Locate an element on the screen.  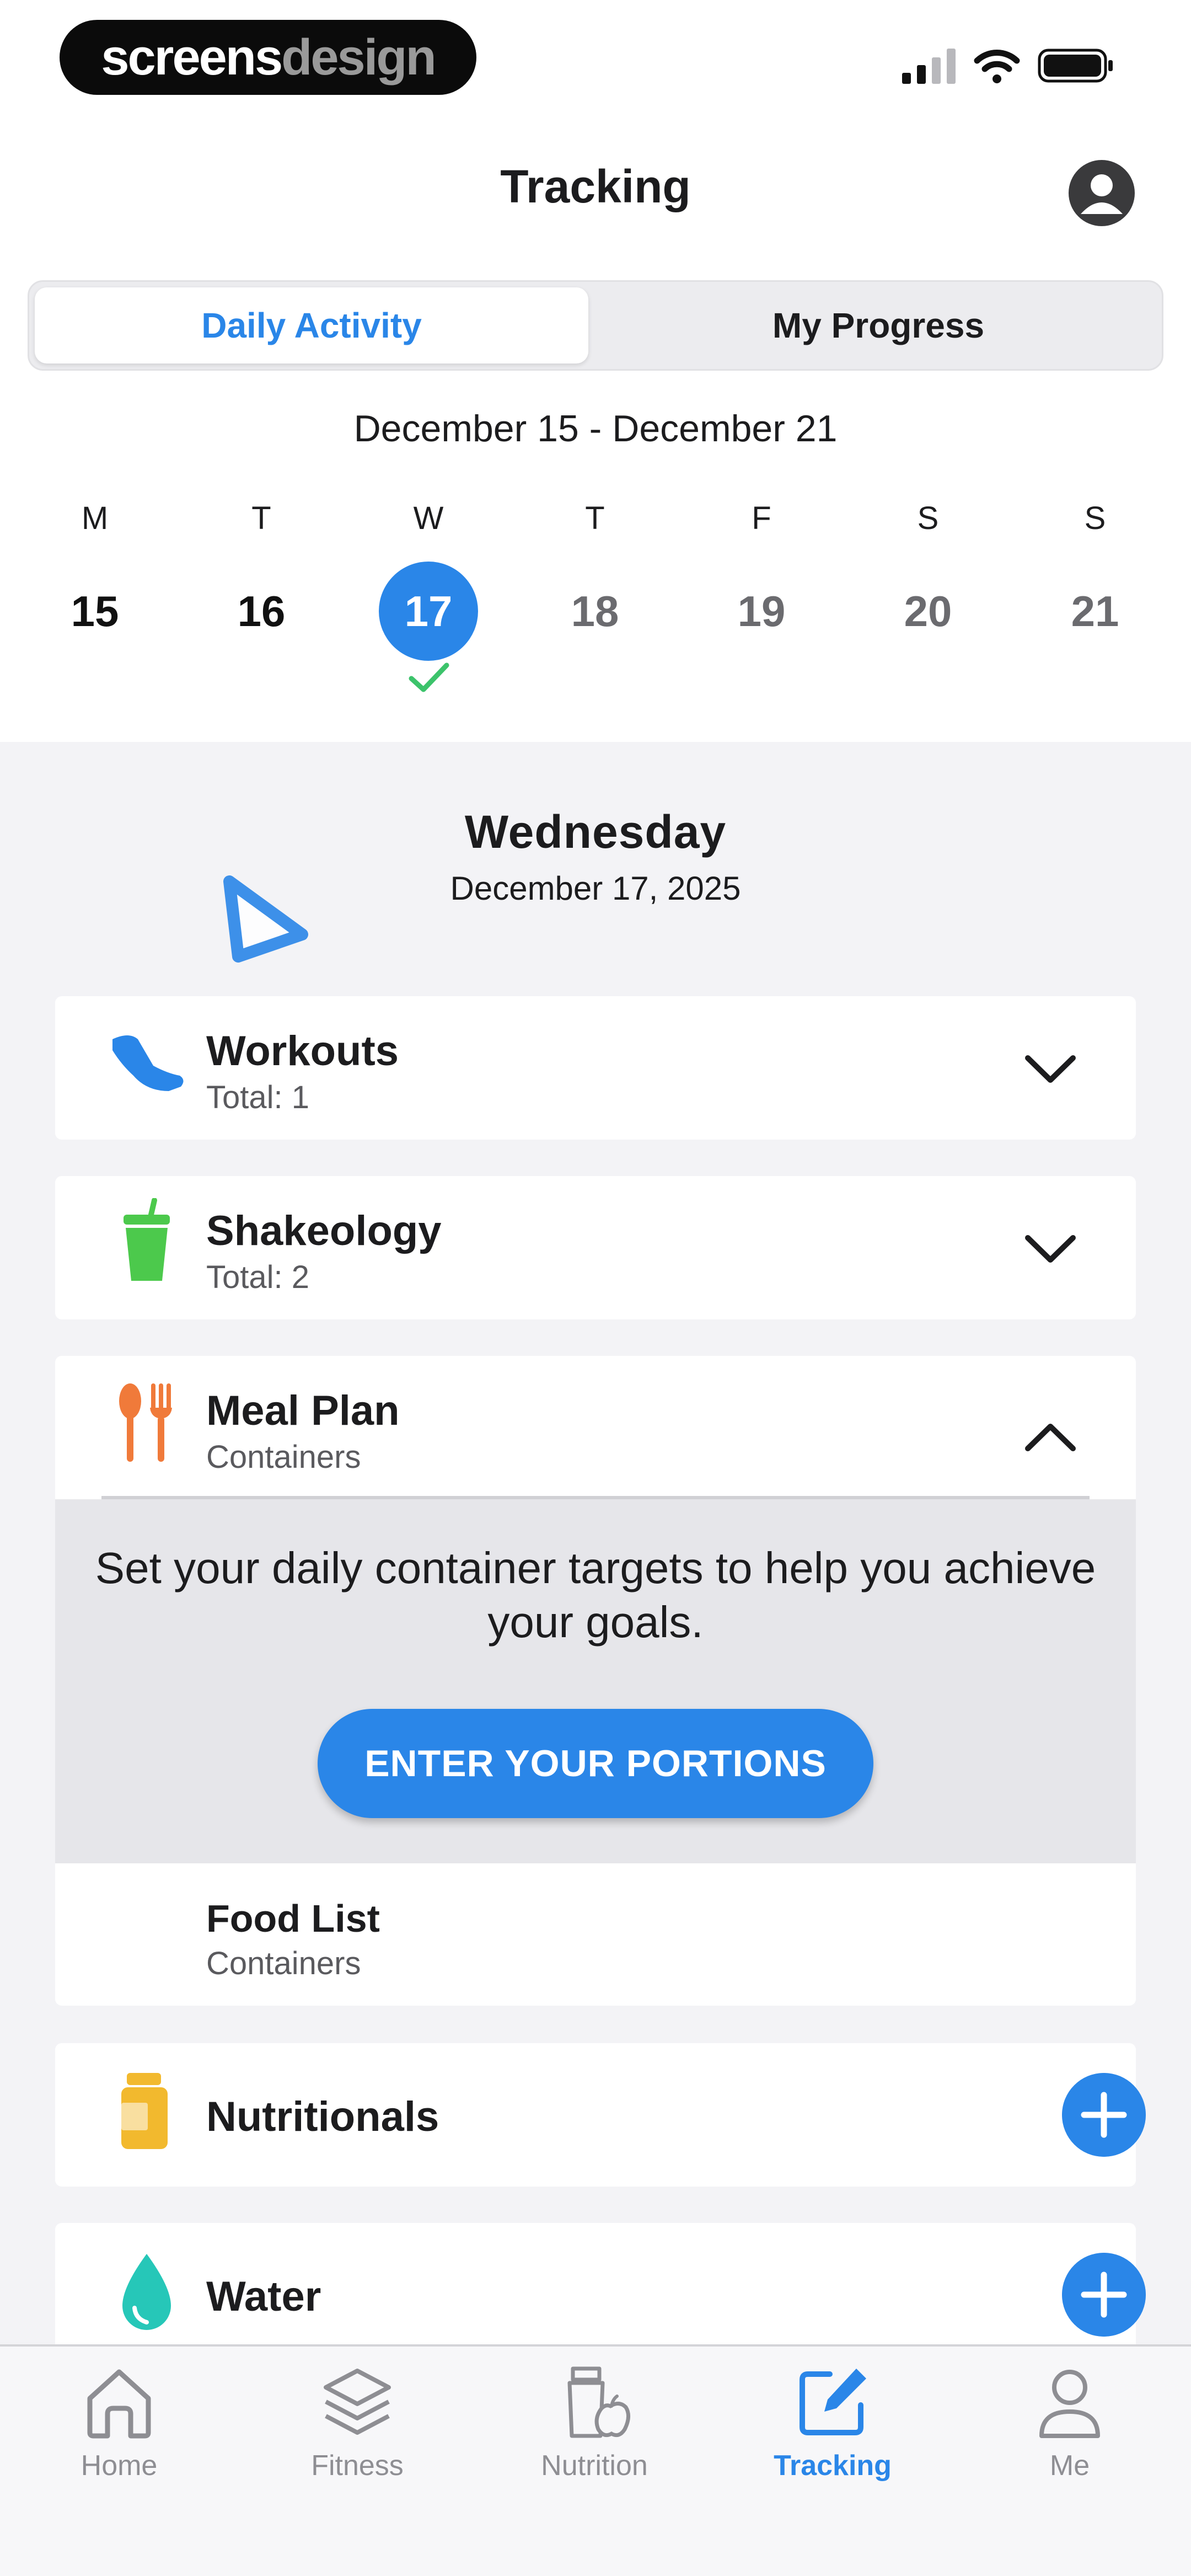
sneaker-icon is located at coordinates (148, 1063).